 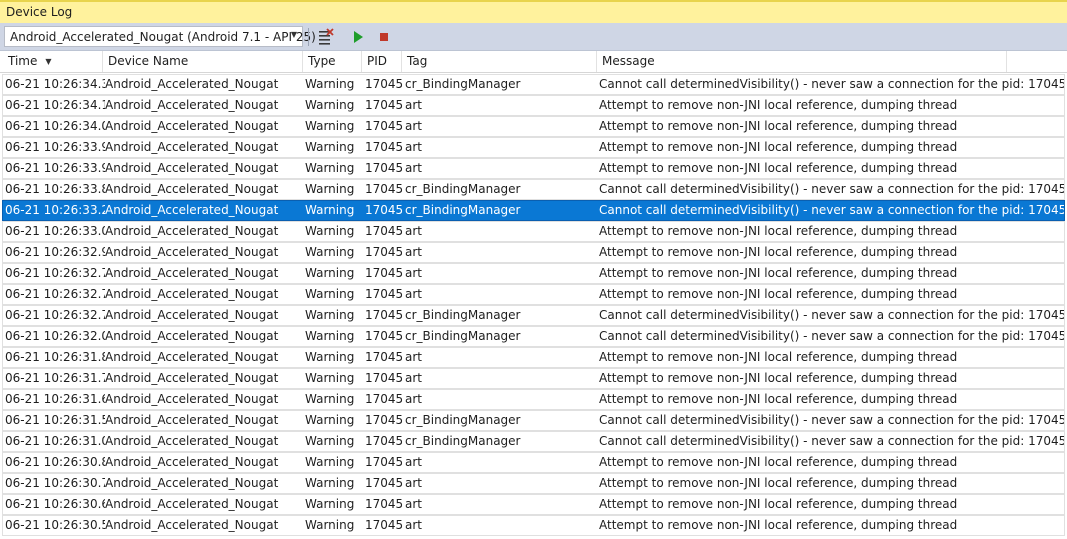 I want to click on column-header-row: Time ▼ Device Name Type PID Tag Message, so click(x=533, y=62).